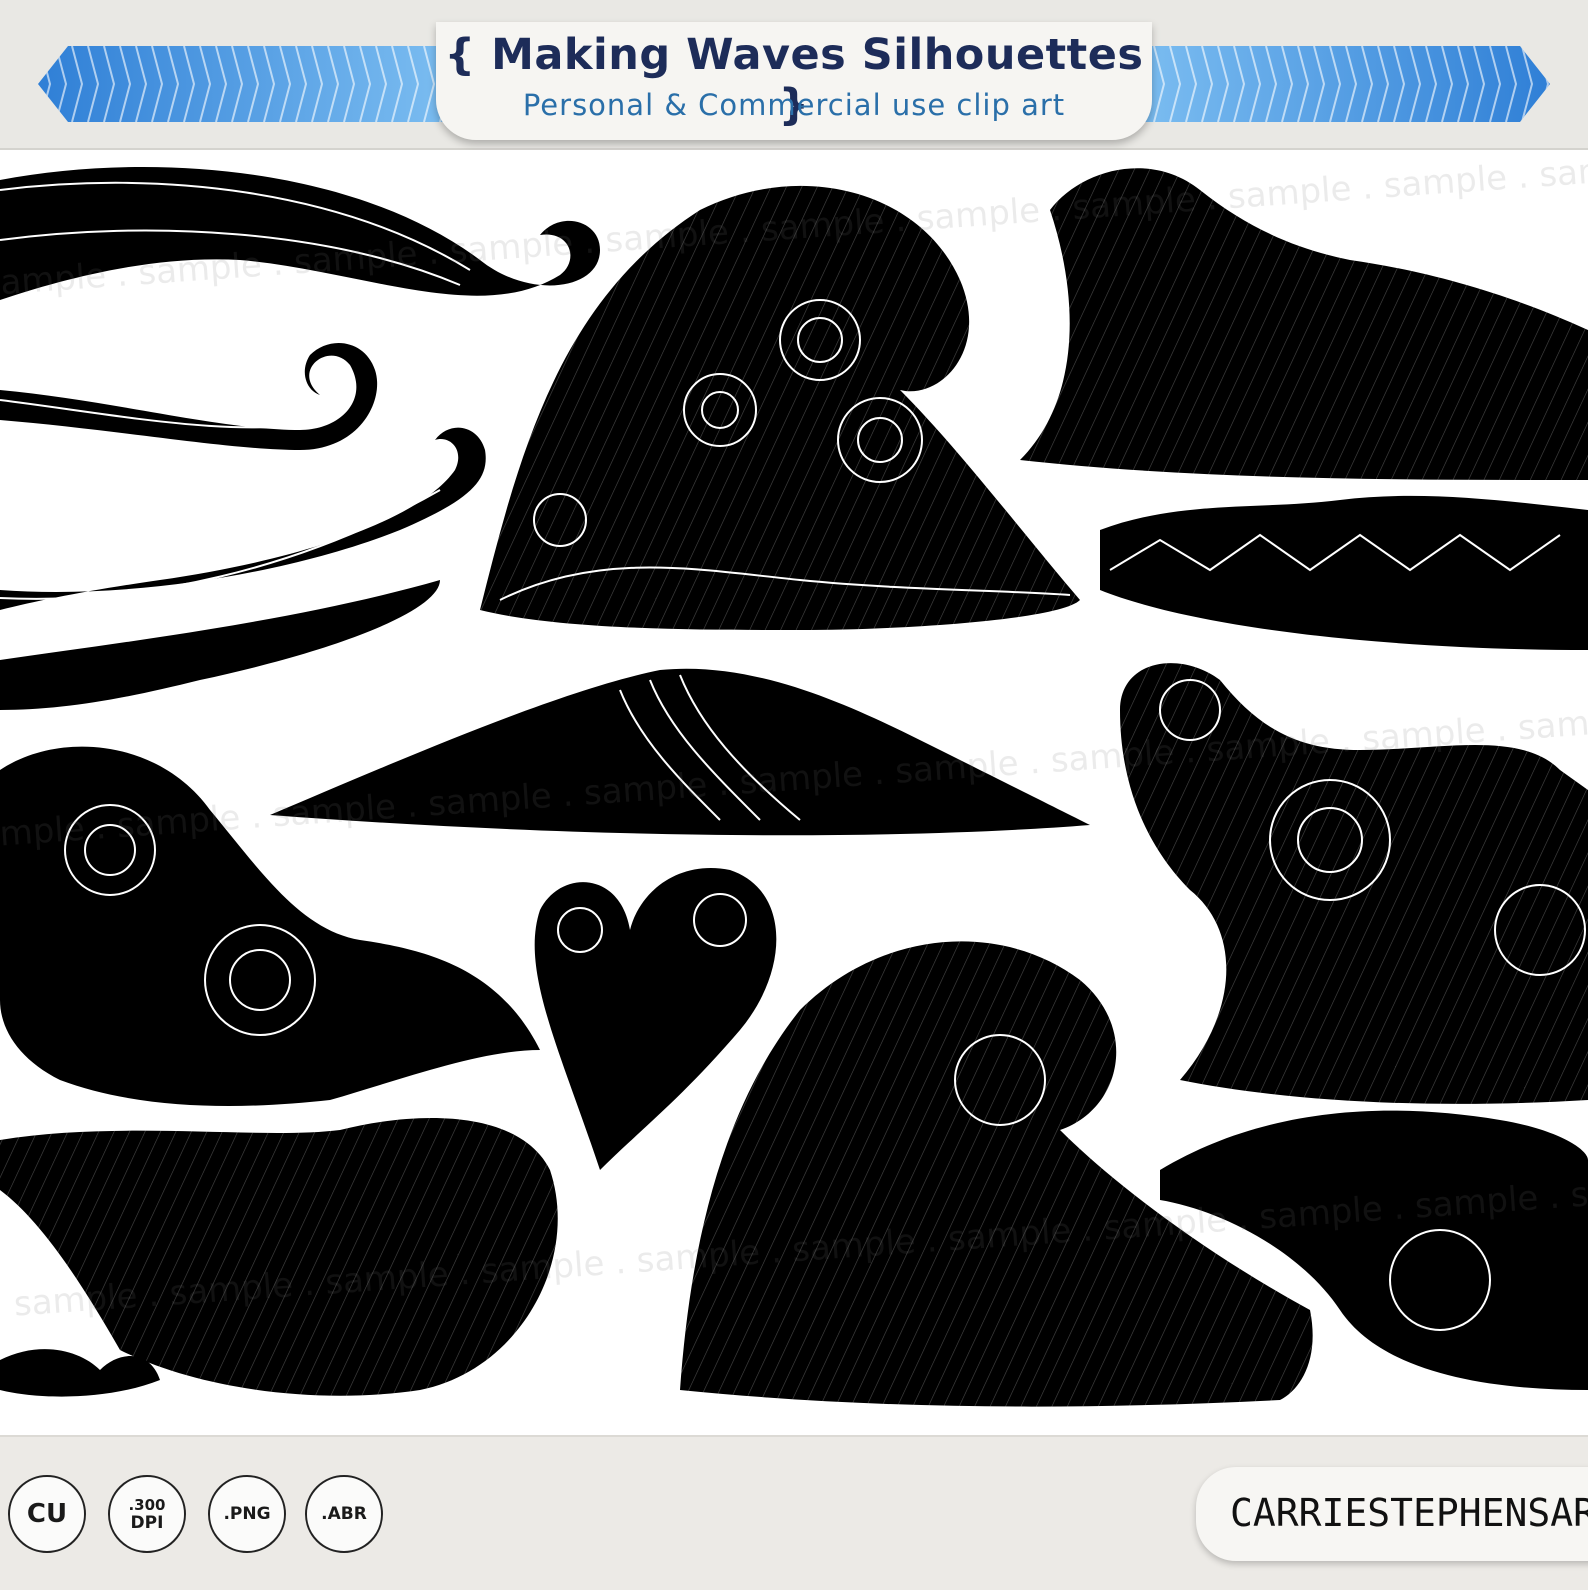 The image size is (1588, 1590). I want to click on right-chevron-ribbon, so click(1335, 84).